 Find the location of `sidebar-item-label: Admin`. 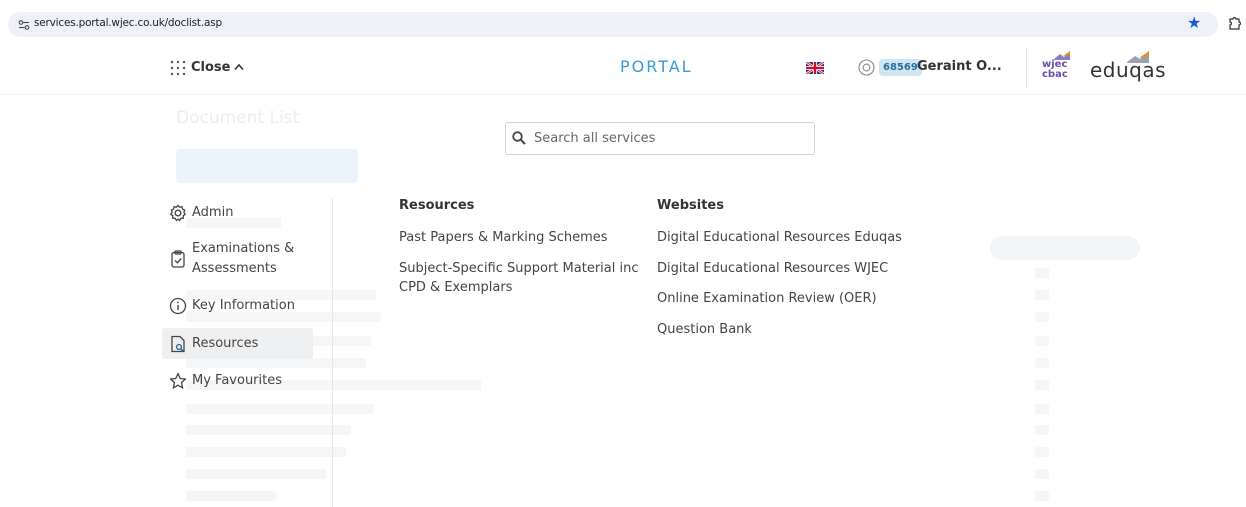

sidebar-item-label: Admin is located at coordinates (213, 212).